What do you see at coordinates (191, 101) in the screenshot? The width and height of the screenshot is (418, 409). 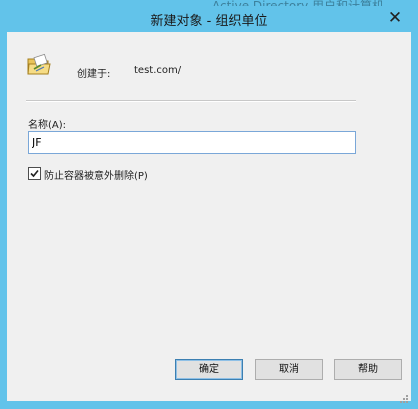 I see `separator` at bounding box center [191, 101].